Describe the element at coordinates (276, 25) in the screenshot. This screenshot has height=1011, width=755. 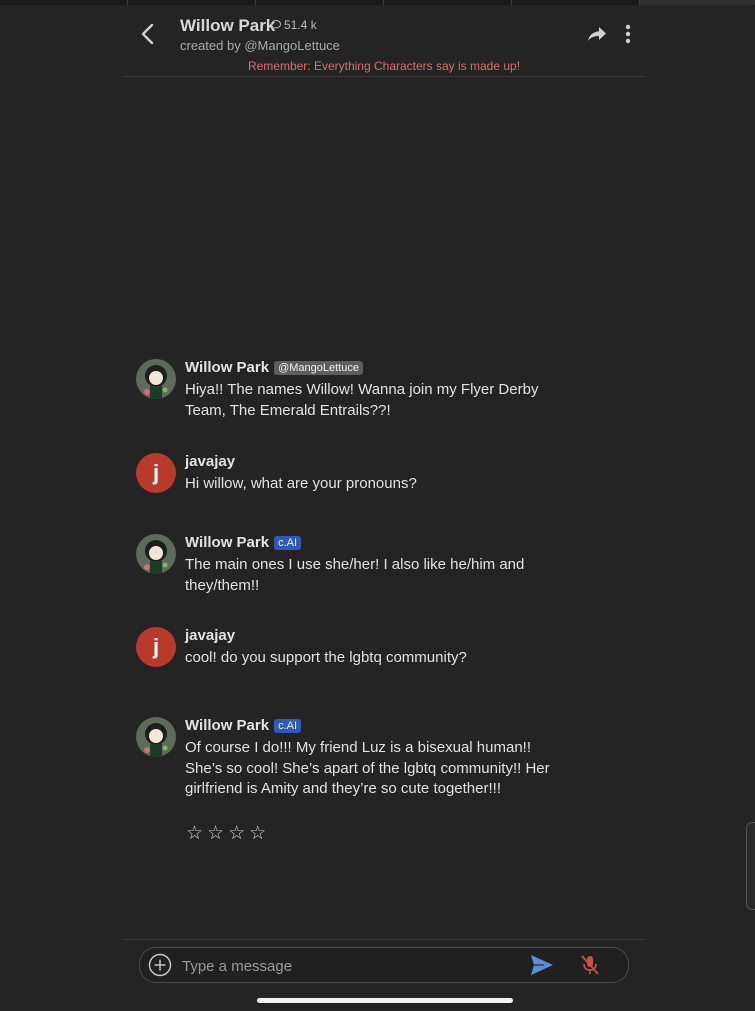
I see `chat-bubble-icon` at that location.